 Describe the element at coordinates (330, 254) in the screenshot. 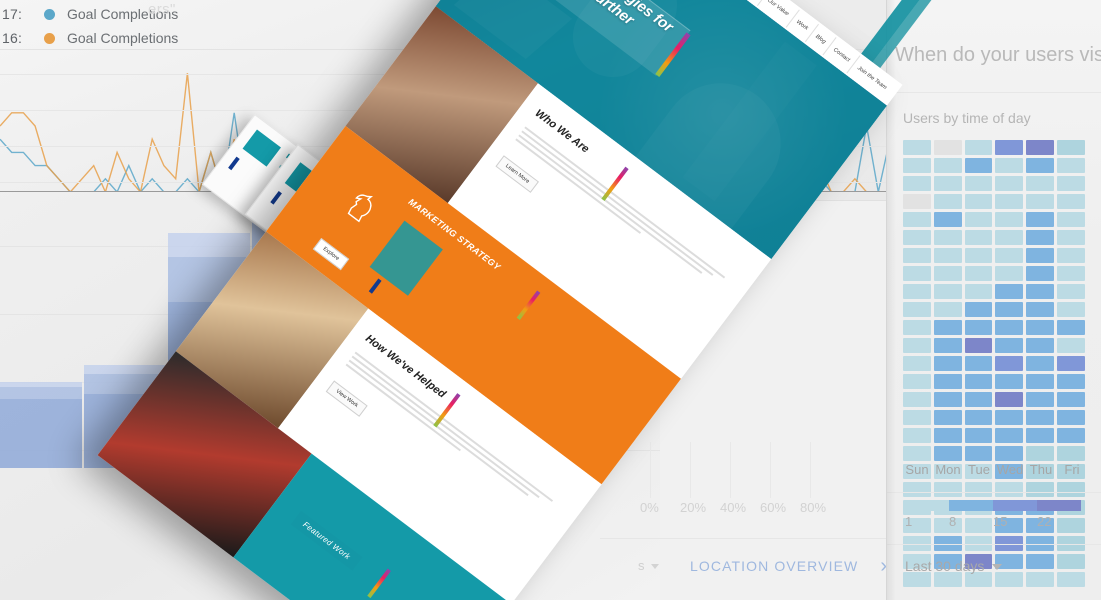

I see `section-button: Explore` at that location.